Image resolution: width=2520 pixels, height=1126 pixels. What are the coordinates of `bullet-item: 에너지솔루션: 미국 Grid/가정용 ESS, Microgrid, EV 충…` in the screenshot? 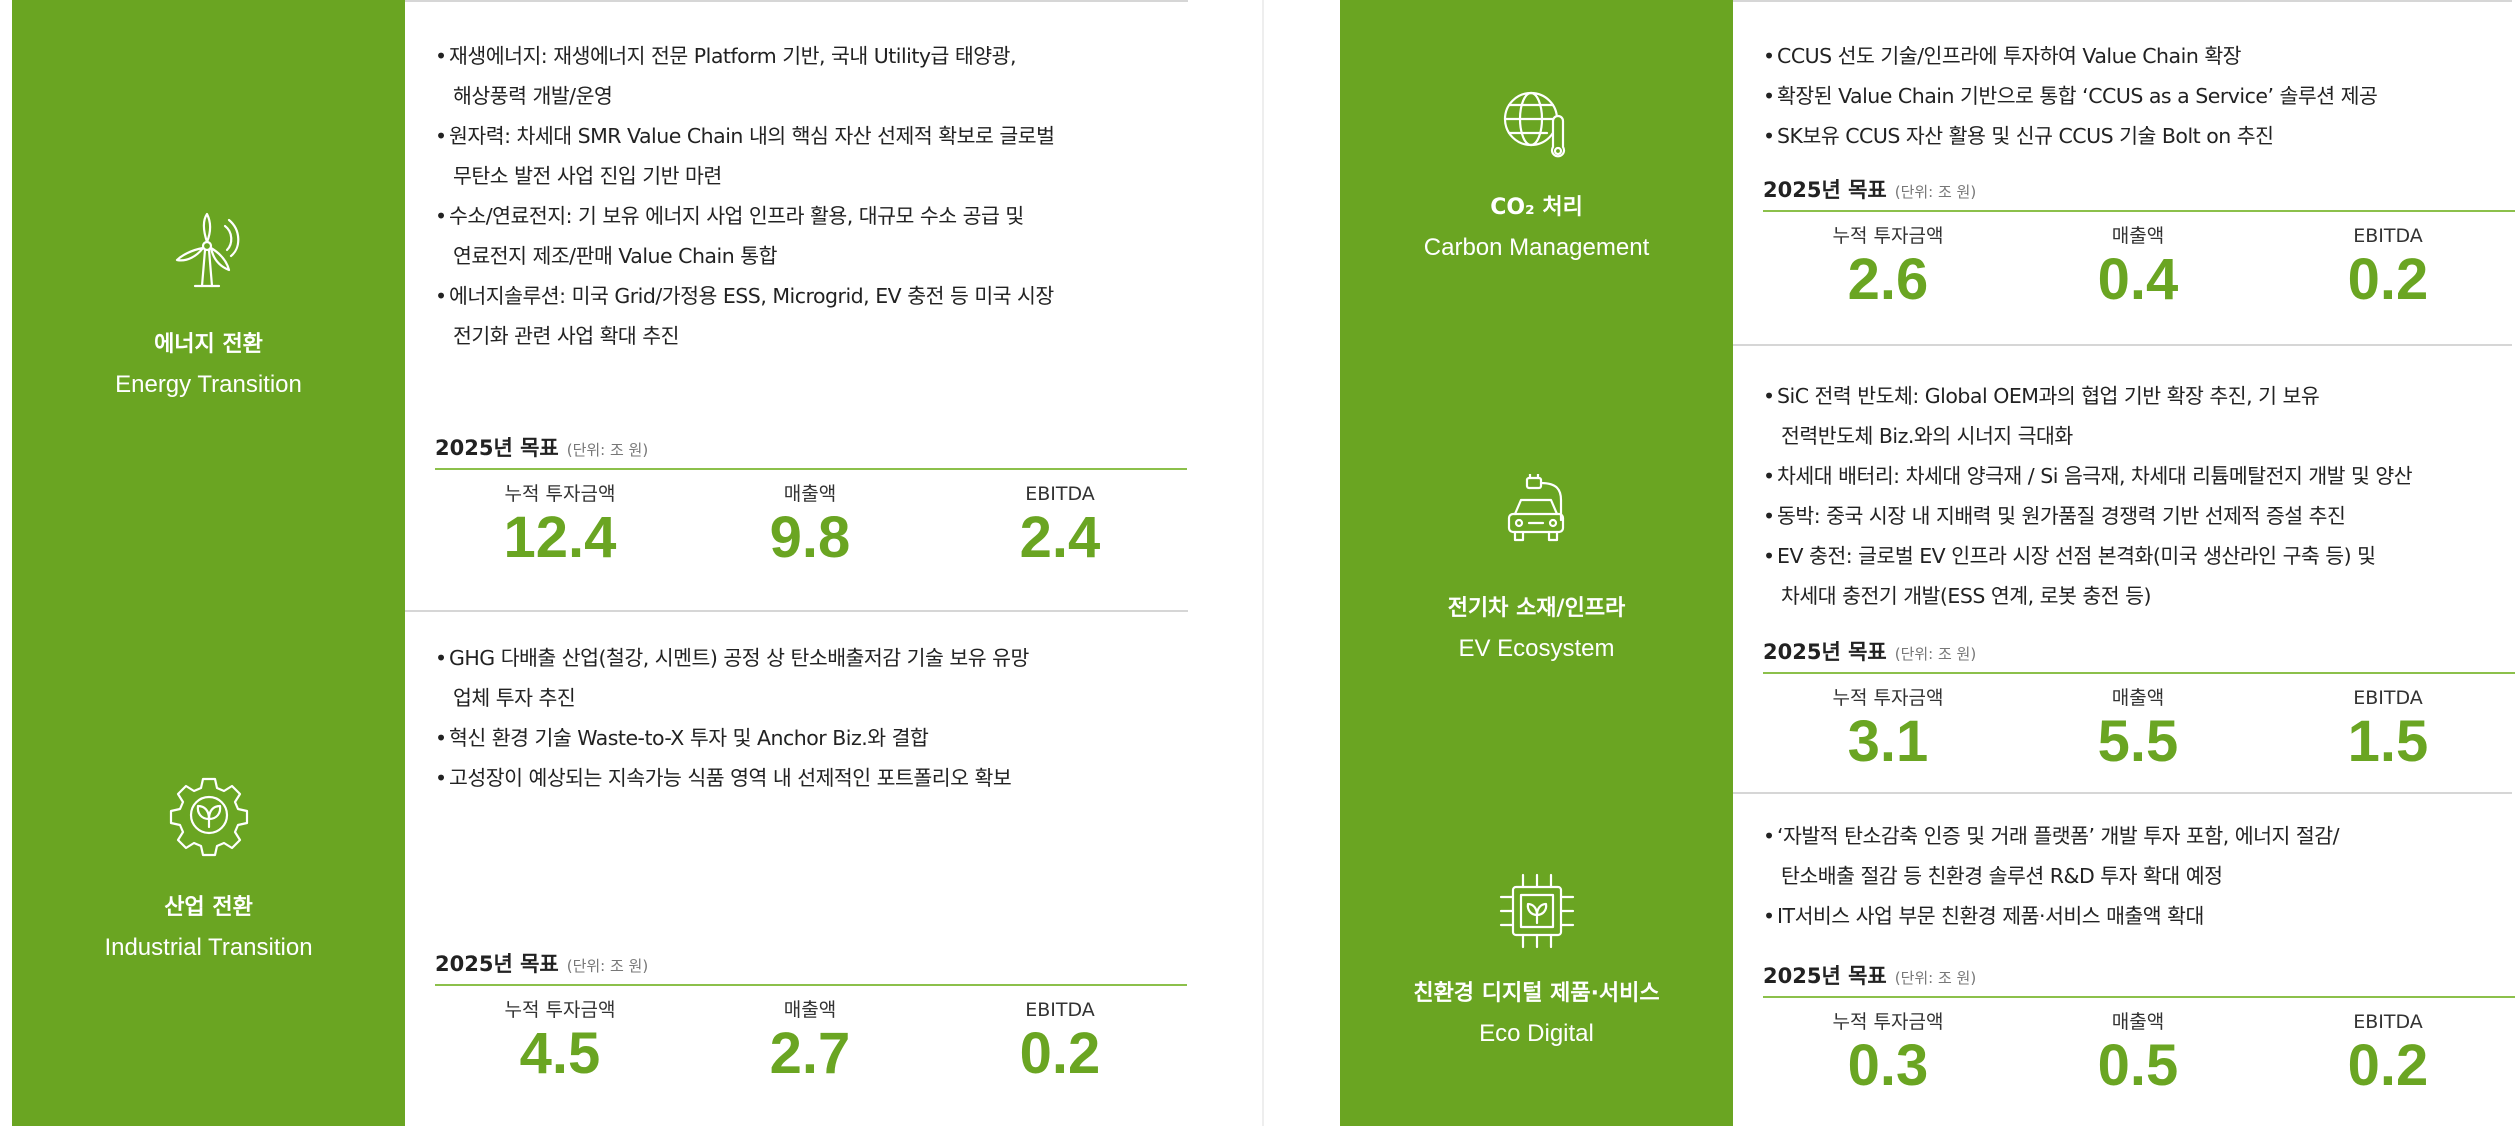 It's located at (791, 296).